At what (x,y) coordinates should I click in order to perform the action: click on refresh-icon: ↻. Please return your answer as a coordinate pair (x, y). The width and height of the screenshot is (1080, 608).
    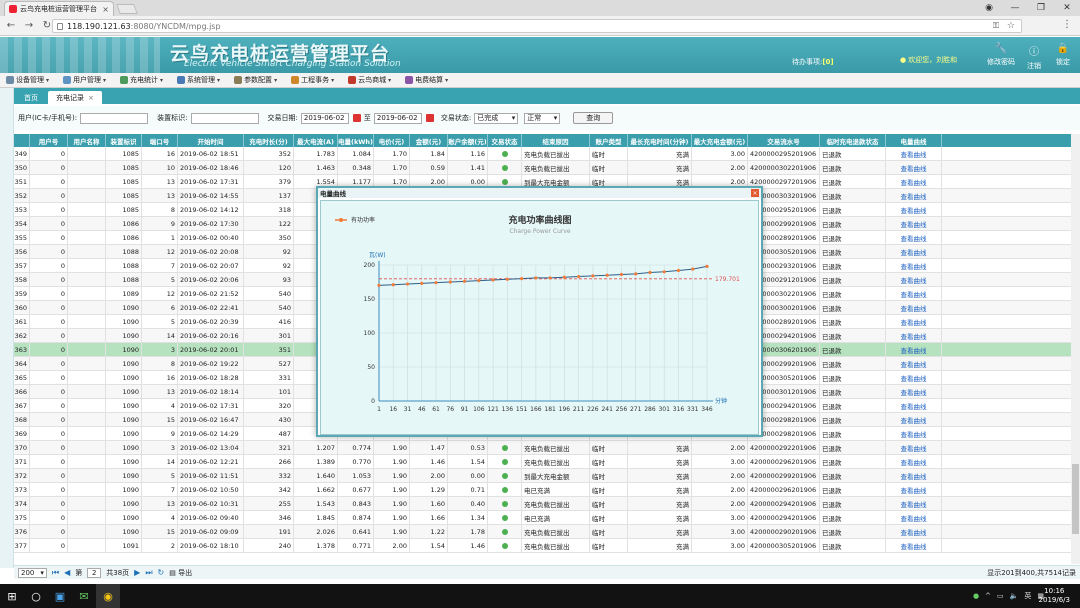
    Looking at the image, I should click on (161, 572).